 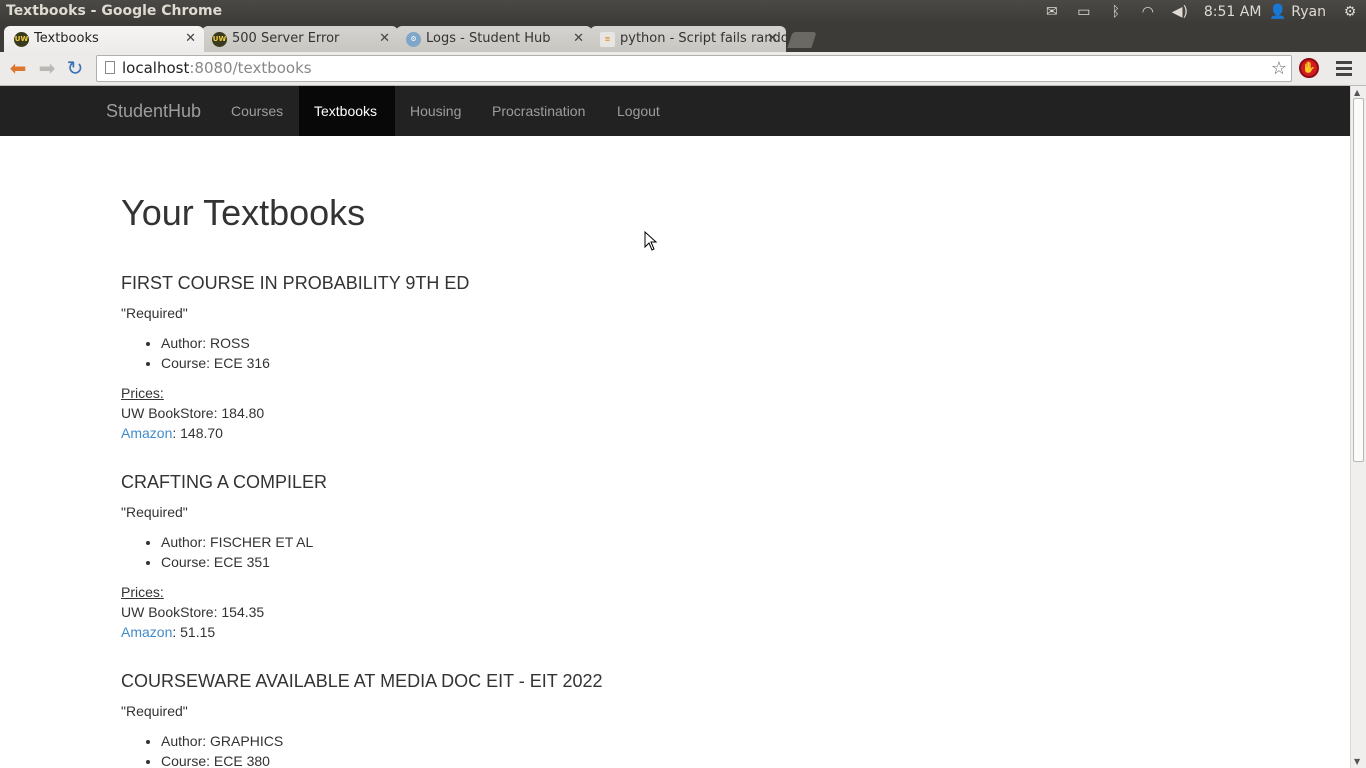 What do you see at coordinates (193, 612) in the screenshot?
I see `bookstore-price: UW BookStore: 154.35` at bounding box center [193, 612].